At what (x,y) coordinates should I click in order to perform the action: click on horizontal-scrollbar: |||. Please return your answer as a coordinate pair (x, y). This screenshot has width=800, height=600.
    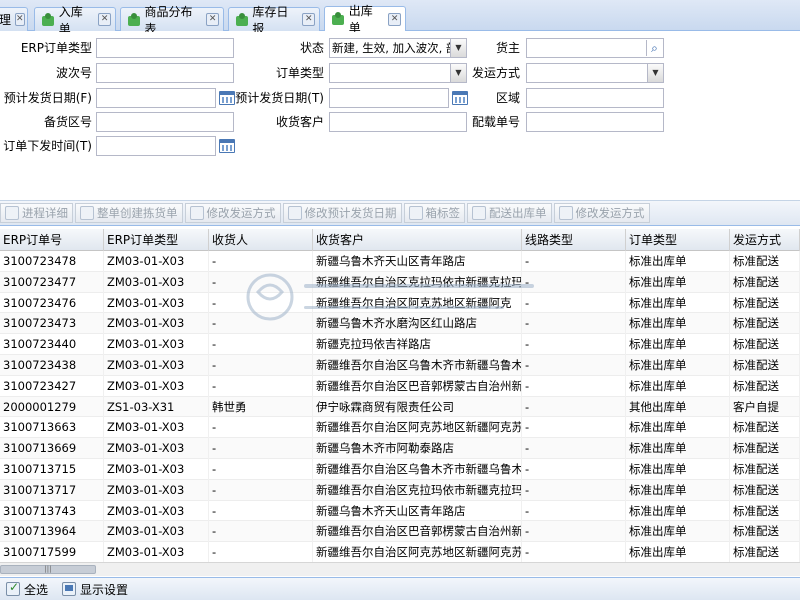
    Looking at the image, I should click on (400, 569).